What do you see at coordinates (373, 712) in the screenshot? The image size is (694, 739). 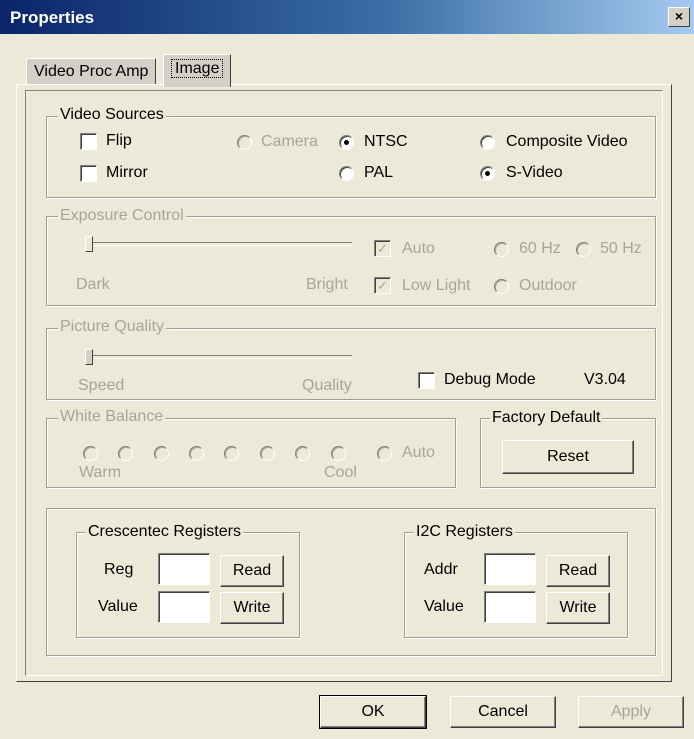 I see `ok-button: OK` at bounding box center [373, 712].